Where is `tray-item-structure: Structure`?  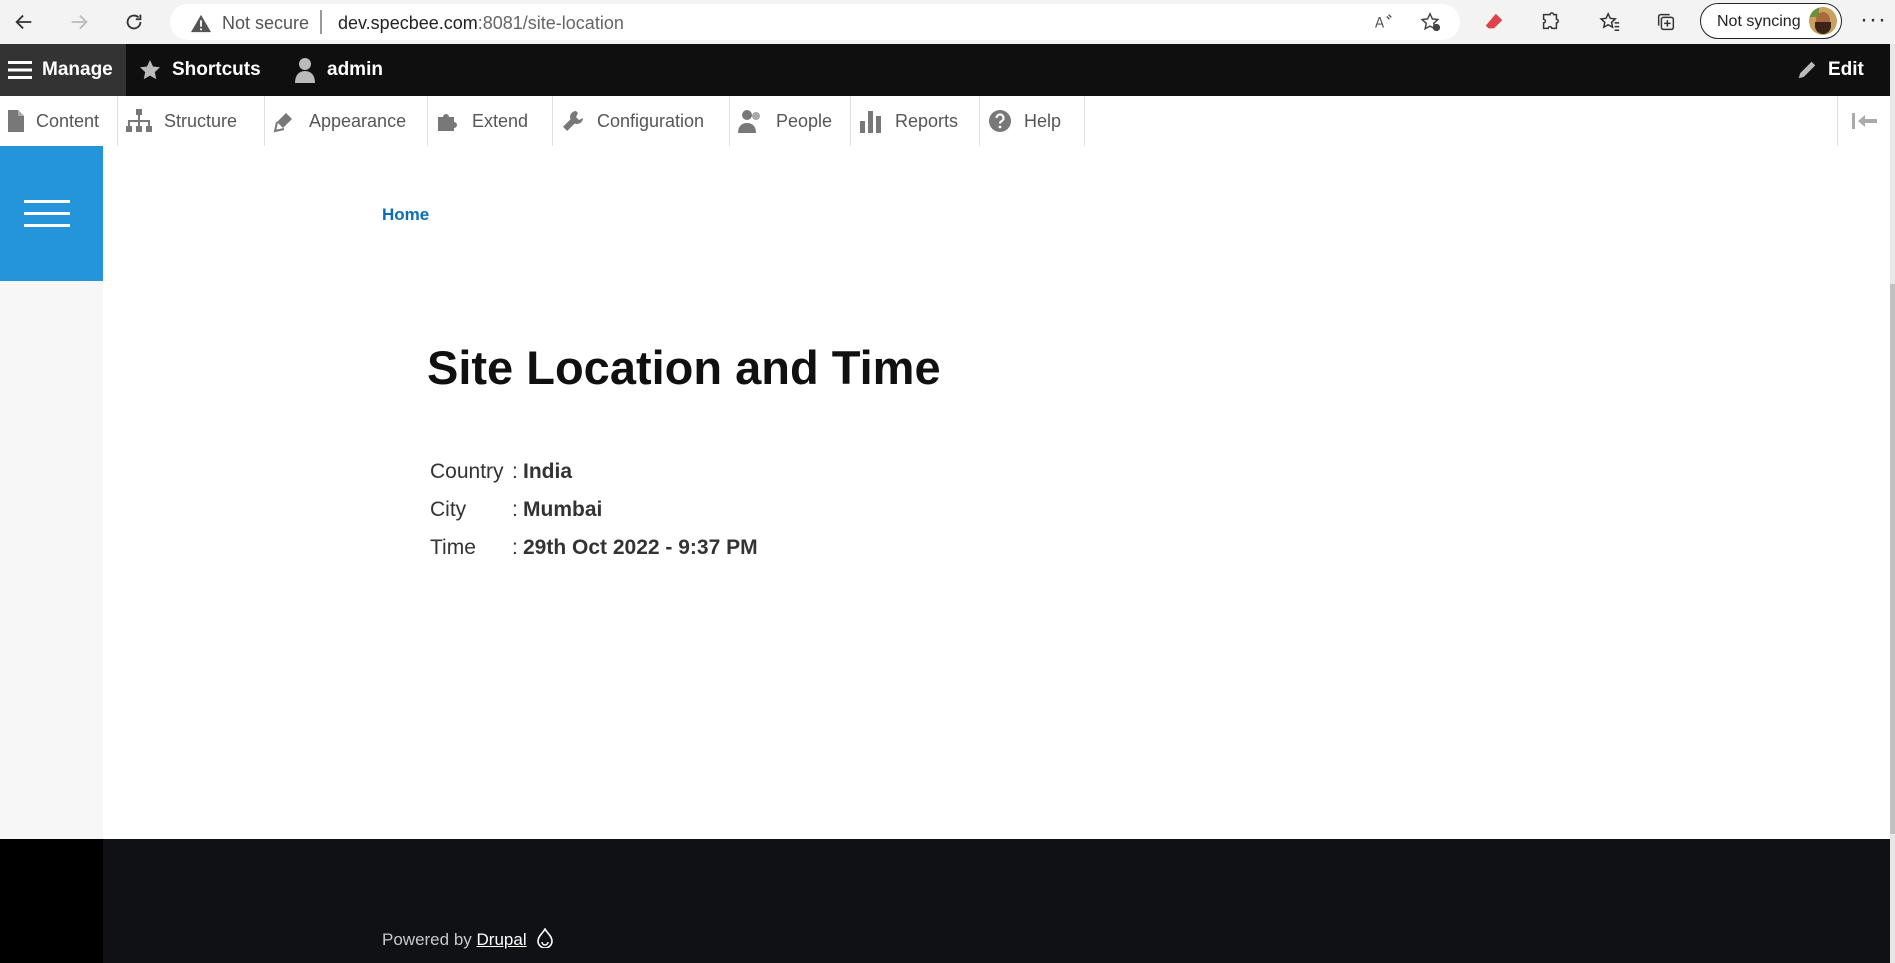 tray-item-structure: Structure is located at coordinates (191, 121).